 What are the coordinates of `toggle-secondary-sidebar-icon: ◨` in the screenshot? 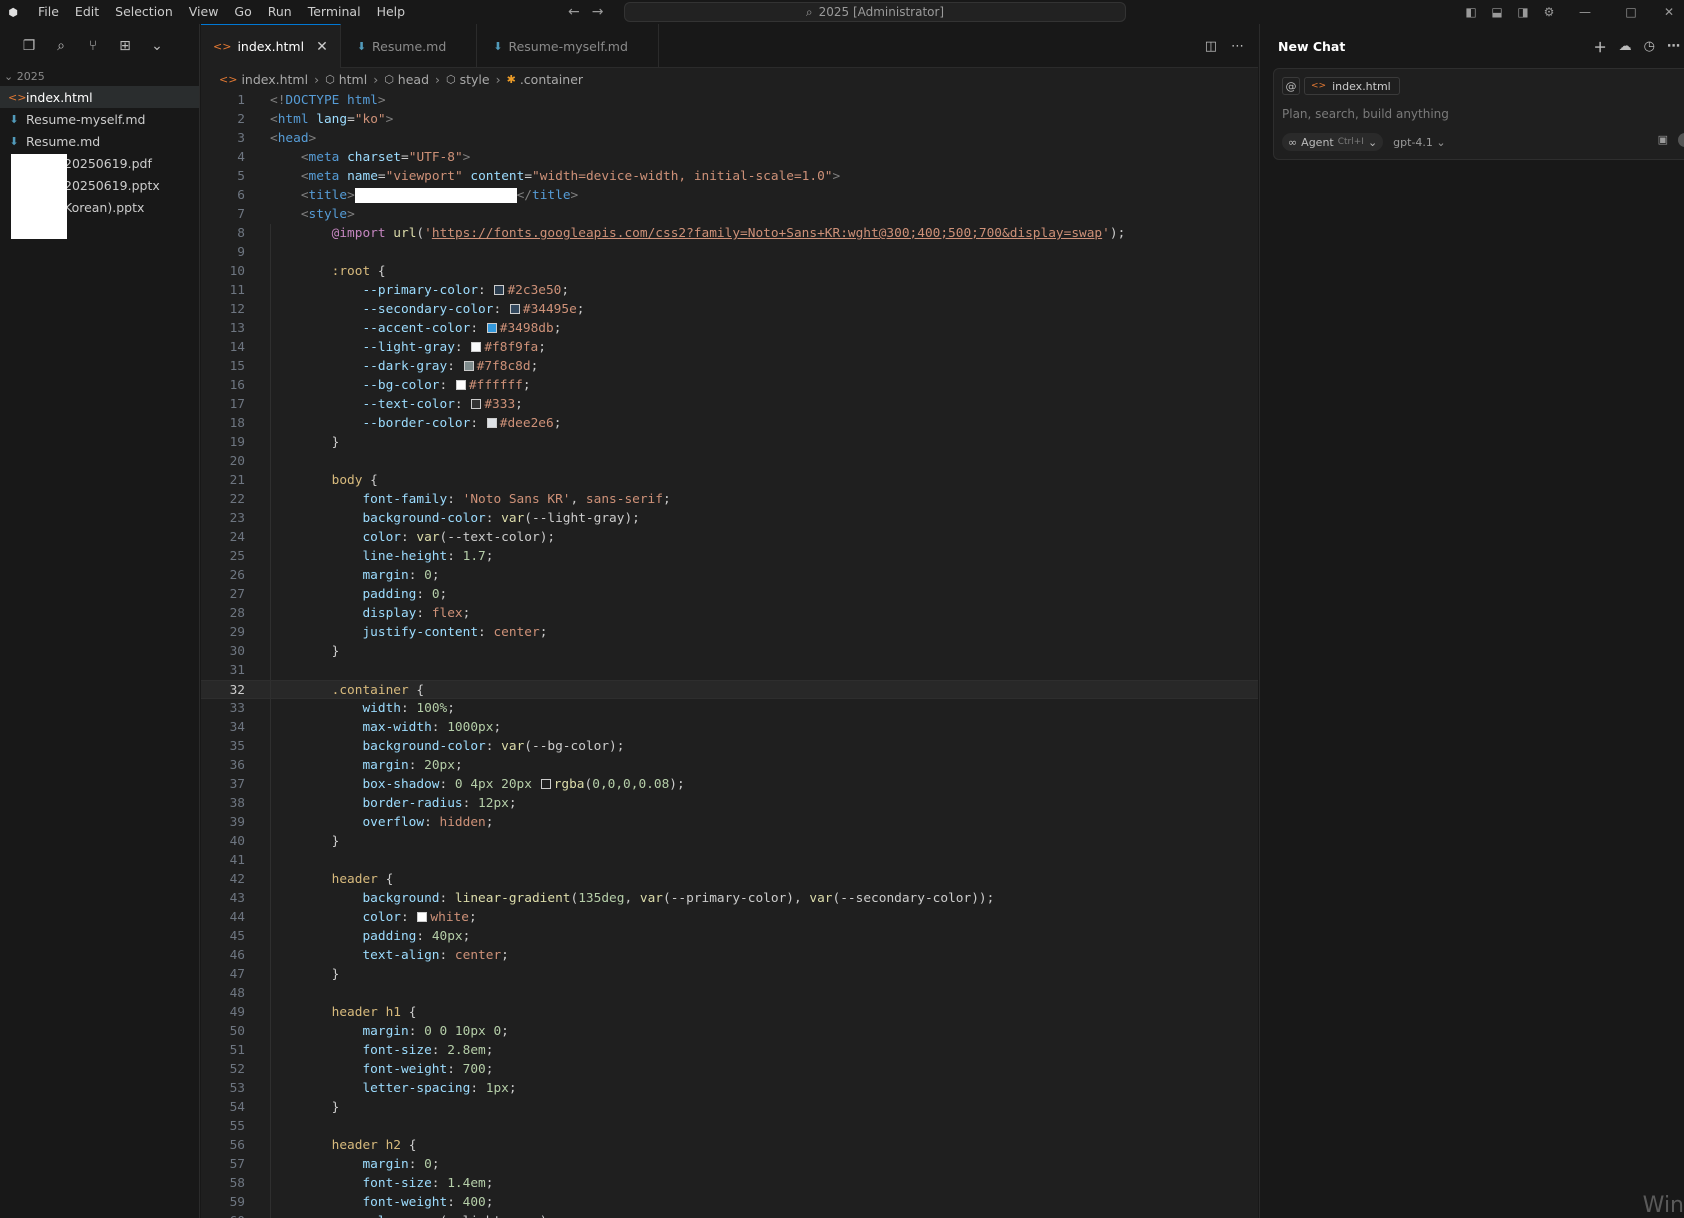 It's located at (1523, 12).